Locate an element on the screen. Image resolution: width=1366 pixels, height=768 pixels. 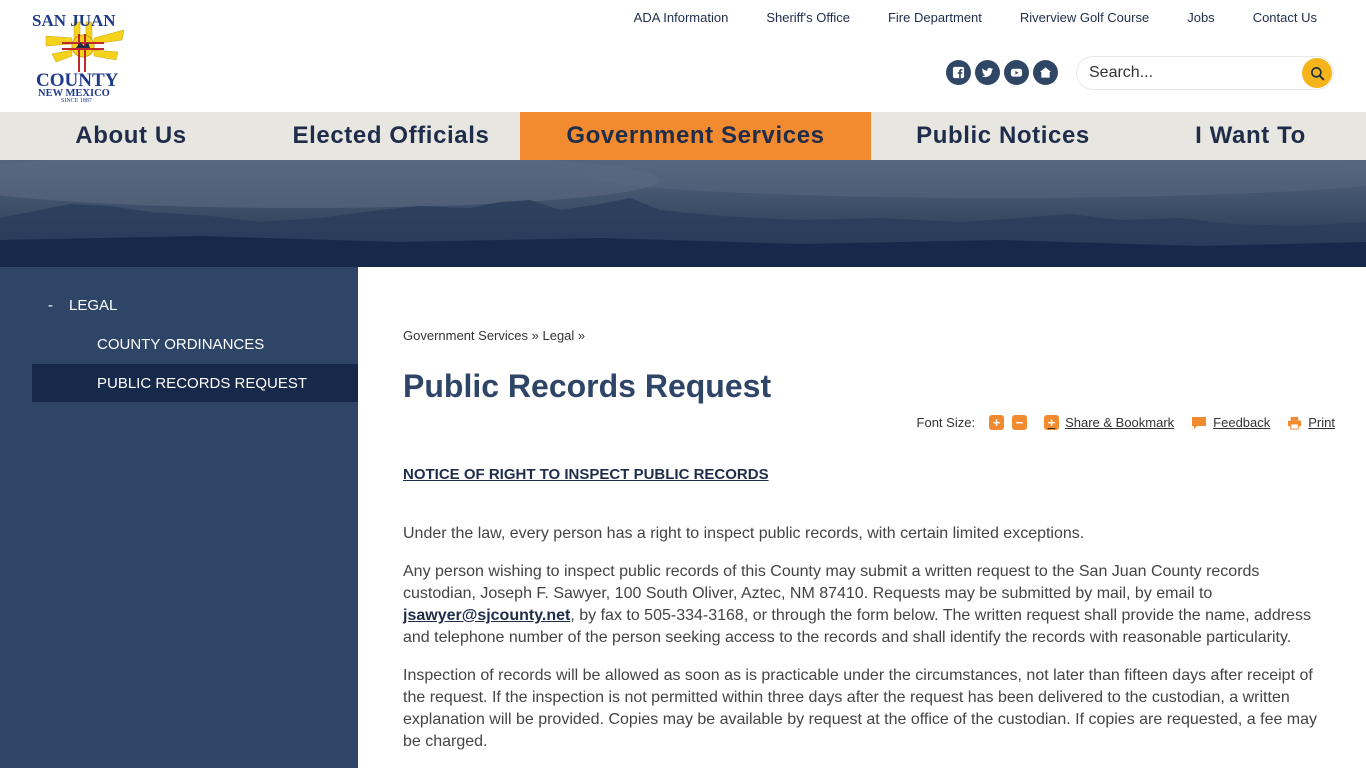
site-search is located at coordinates (1205, 73).